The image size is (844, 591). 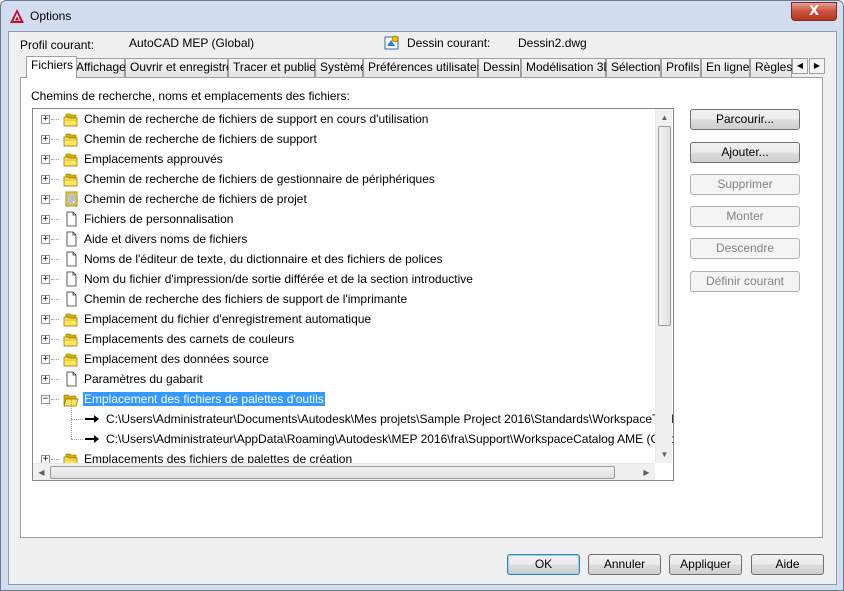 What do you see at coordinates (787, 564) in the screenshot?
I see `aide-button: Aide` at bounding box center [787, 564].